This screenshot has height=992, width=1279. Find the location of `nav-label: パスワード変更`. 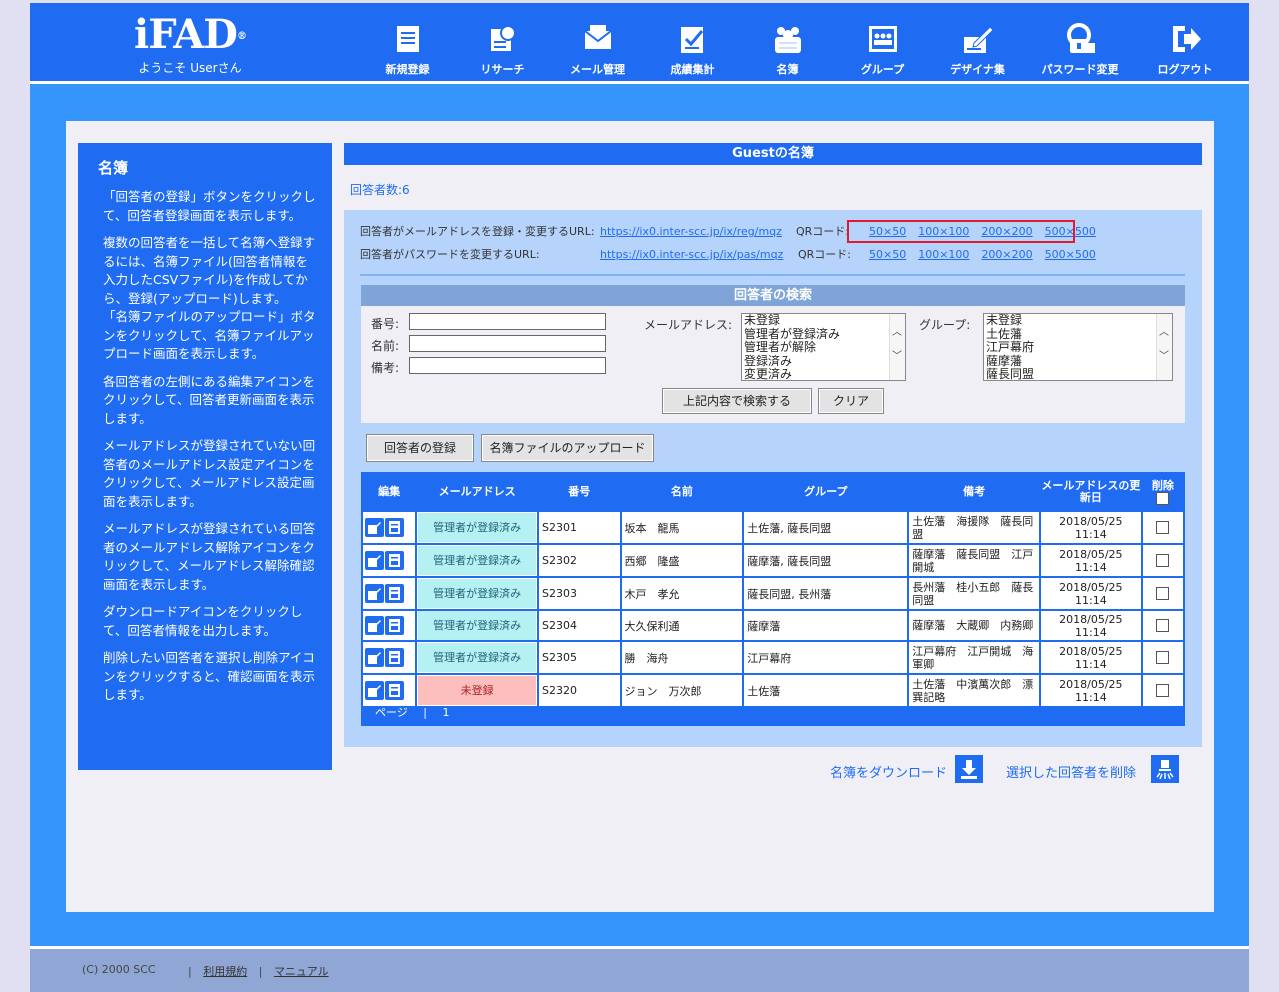

nav-label: パスワード変更 is located at coordinates (1080, 69).